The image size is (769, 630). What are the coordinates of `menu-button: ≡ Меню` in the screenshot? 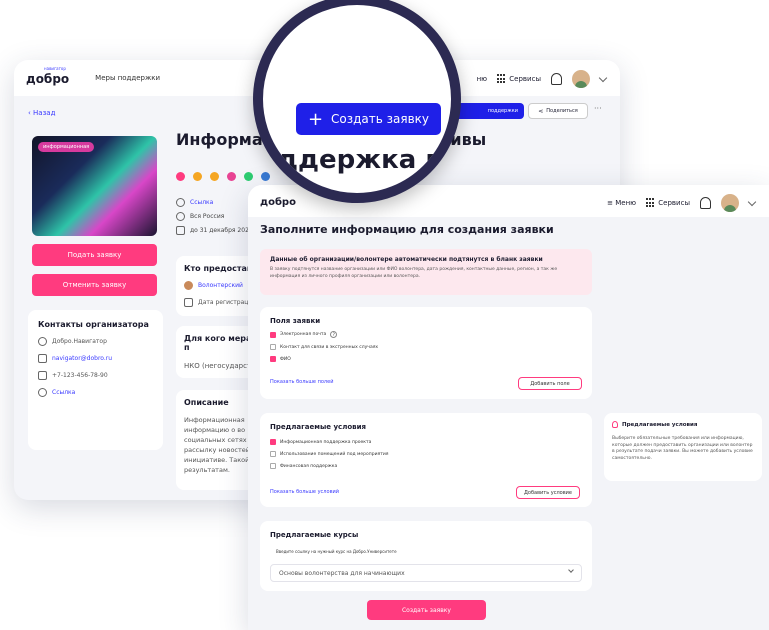 It's located at (621, 203).